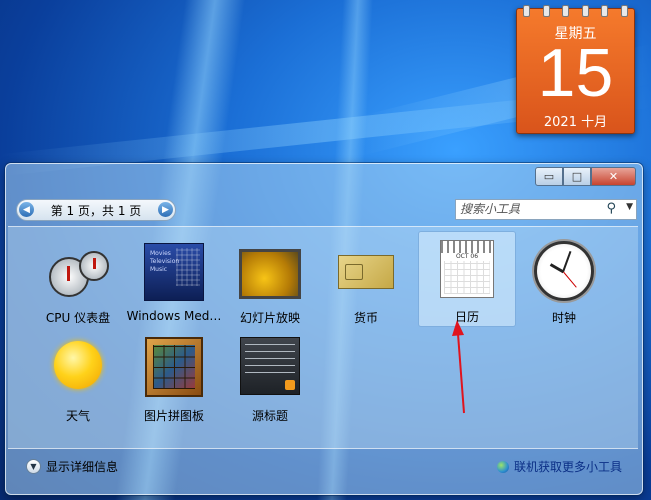  I want to click on calendar-rings, so click(575, 11).